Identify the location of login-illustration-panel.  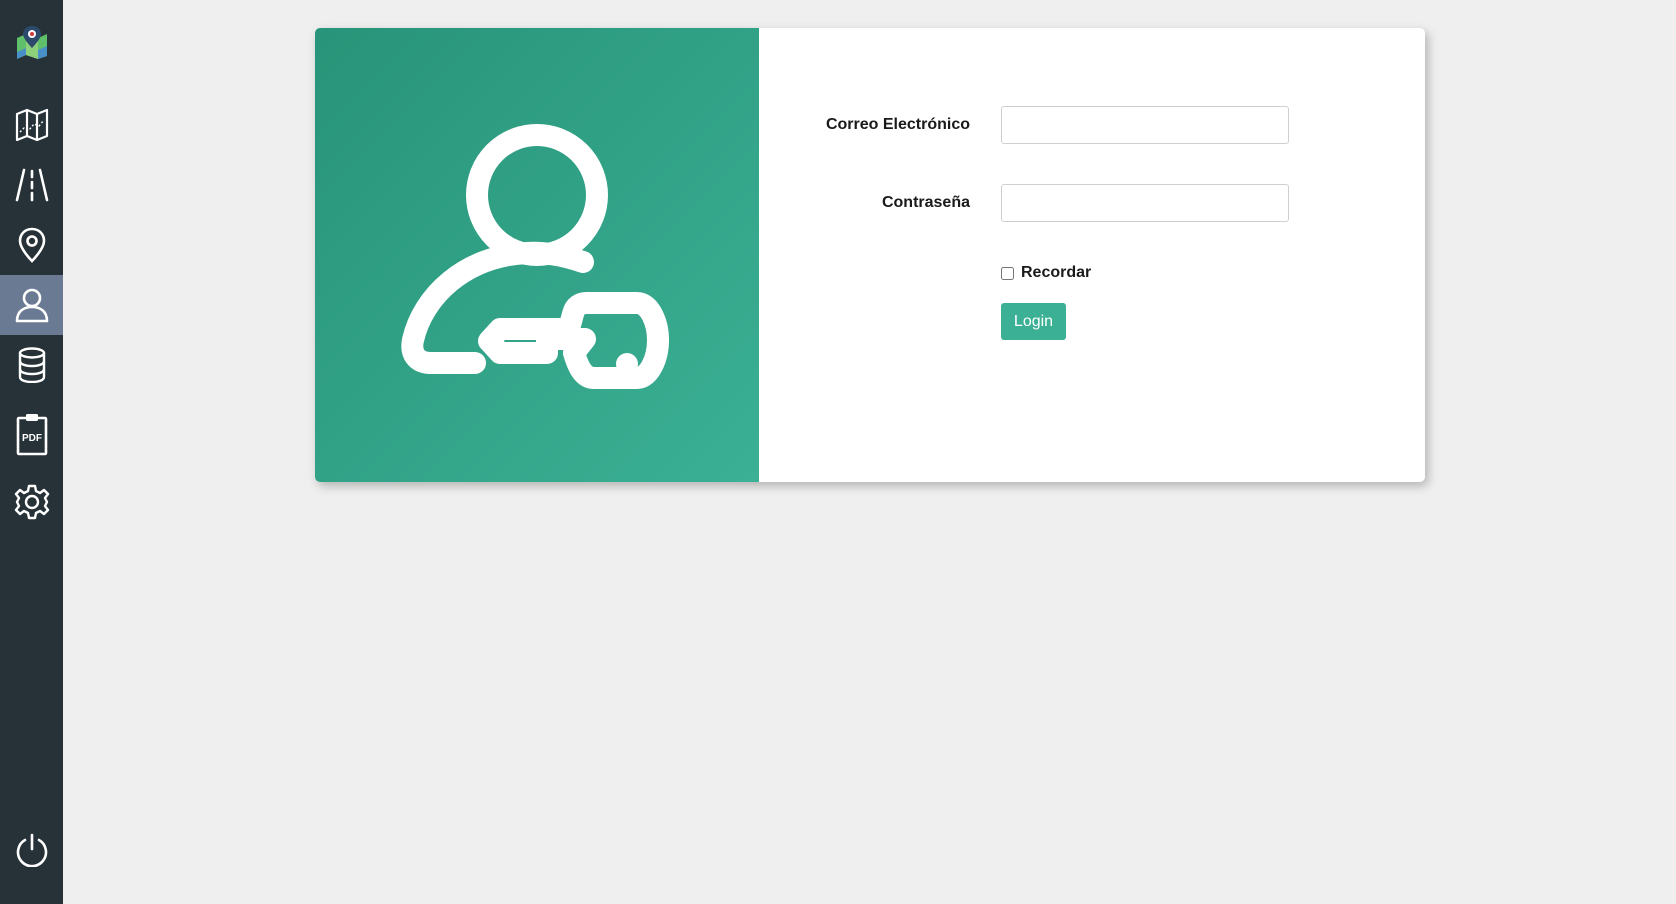
(537, 255).